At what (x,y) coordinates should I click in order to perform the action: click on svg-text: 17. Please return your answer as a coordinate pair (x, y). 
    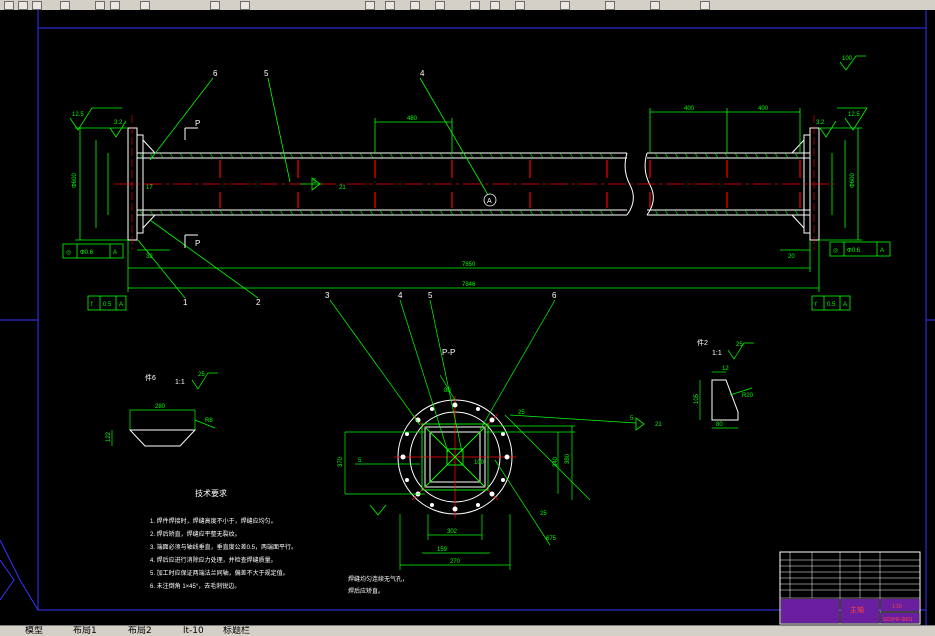
    Looking at the image, I should click on (149, 188).